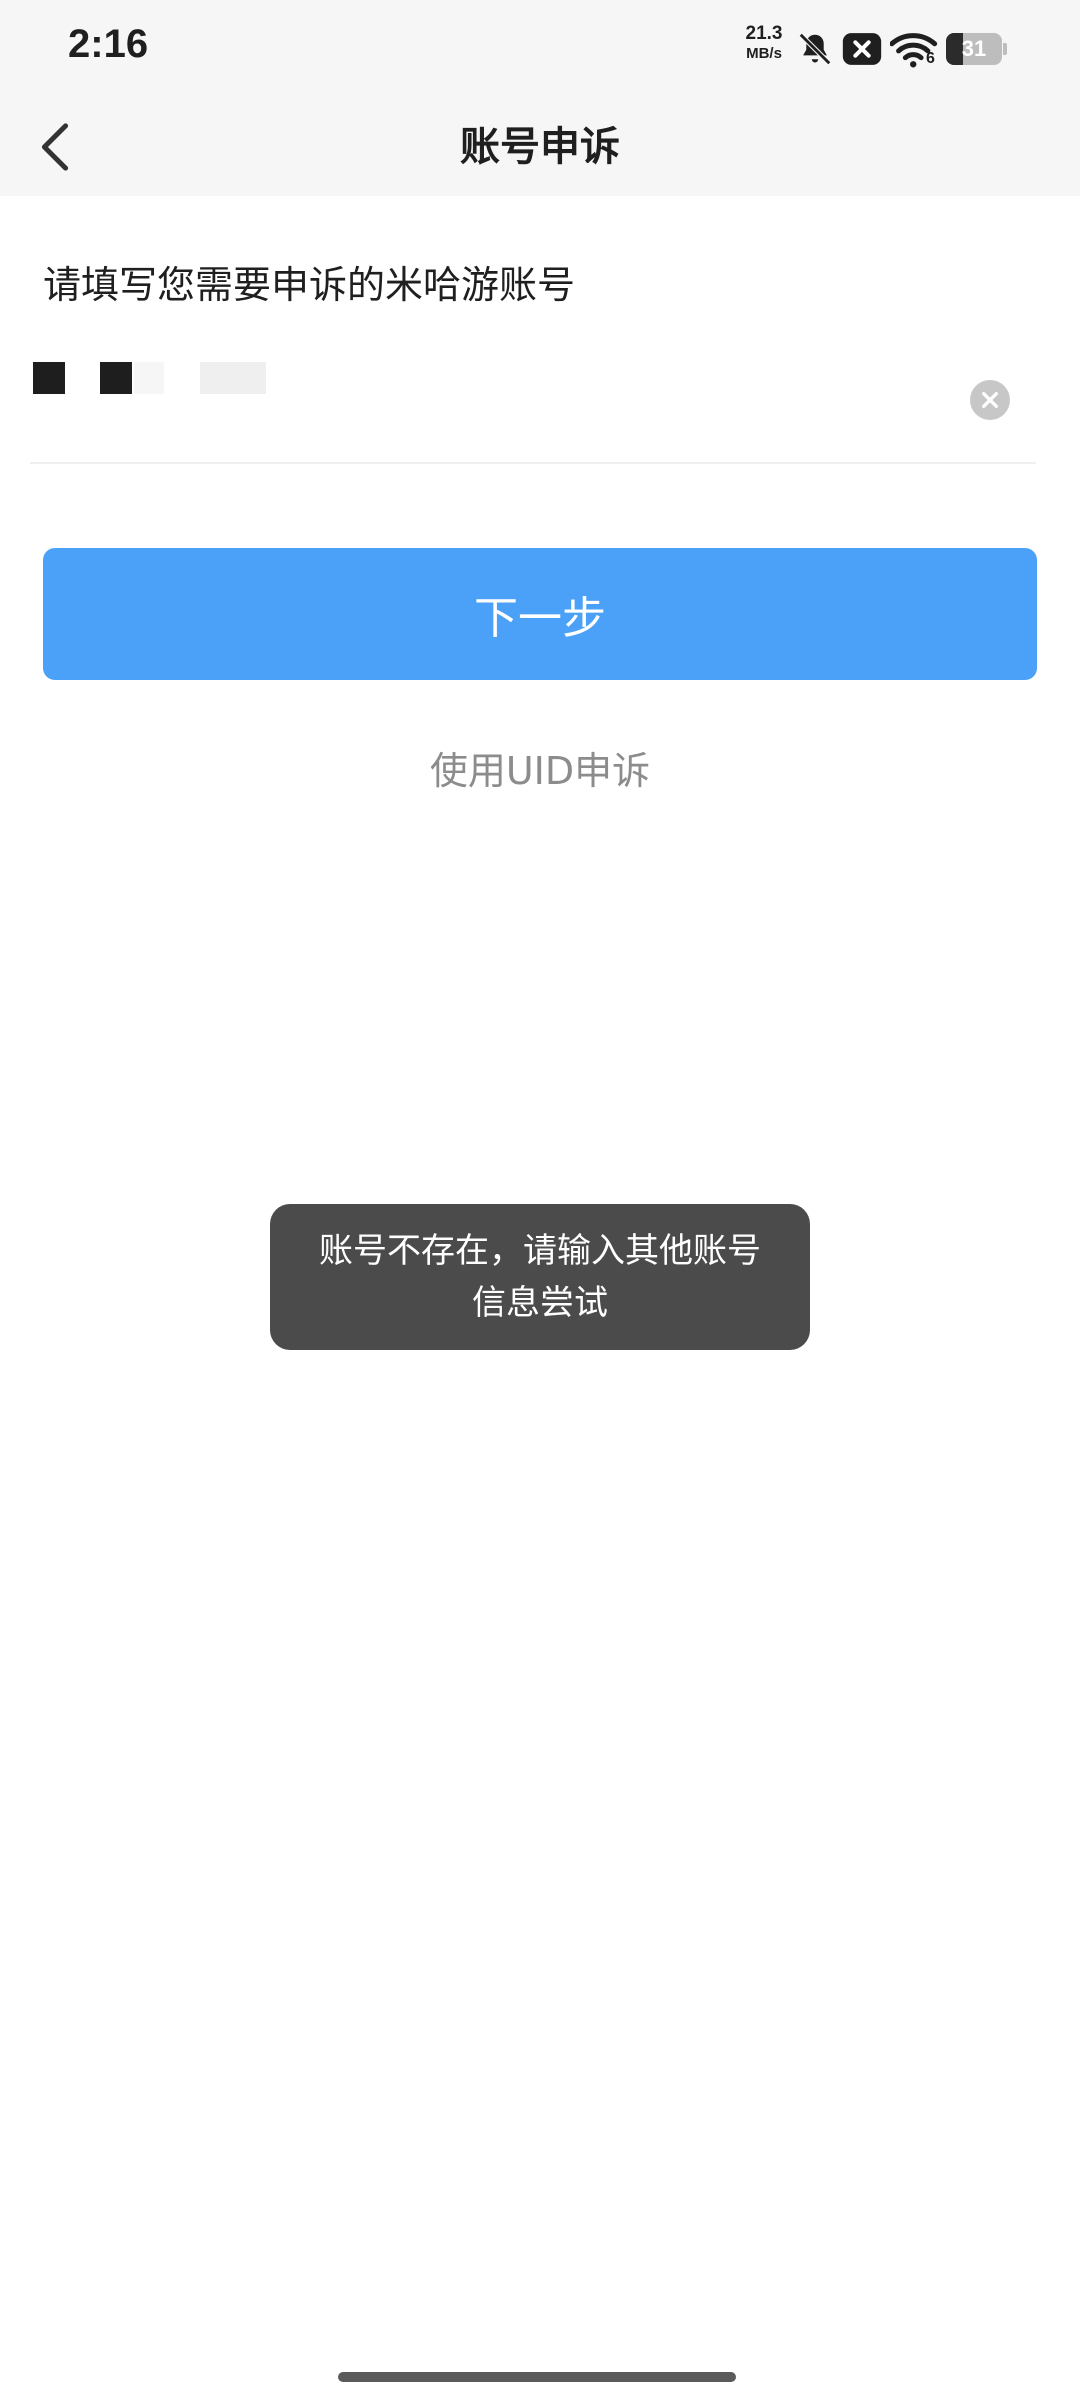 Image resolution: width=1080 pixels, height=2400 pixels. Describe the element at coordinates (540, 1277) in the screenshot. I see `toast-message: 账号不存在，请输入其他账号信息尝试` at that location.